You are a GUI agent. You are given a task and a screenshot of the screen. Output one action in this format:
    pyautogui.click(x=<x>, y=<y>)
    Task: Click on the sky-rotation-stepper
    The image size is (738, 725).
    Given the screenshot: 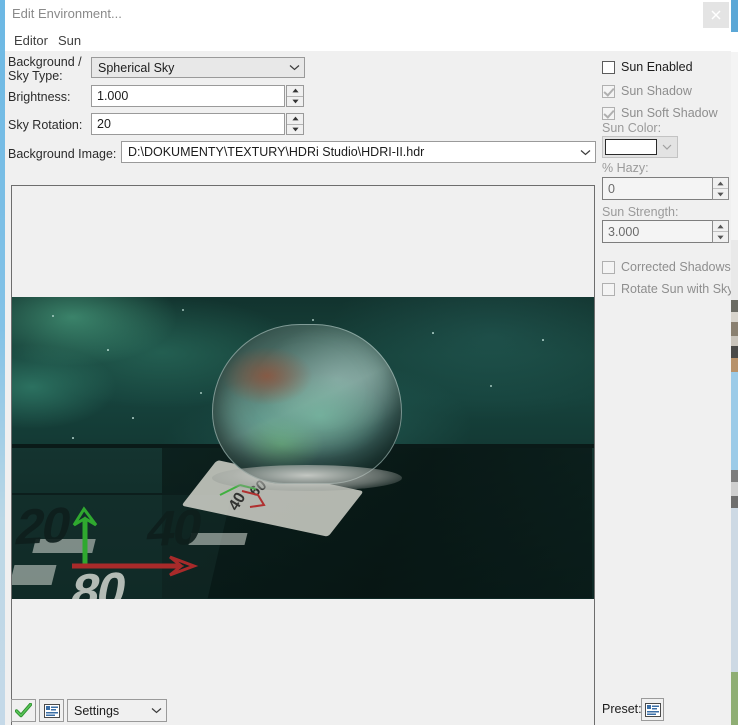 What is the action you would take?
    pyautogui.click(x=295, y=124)
    